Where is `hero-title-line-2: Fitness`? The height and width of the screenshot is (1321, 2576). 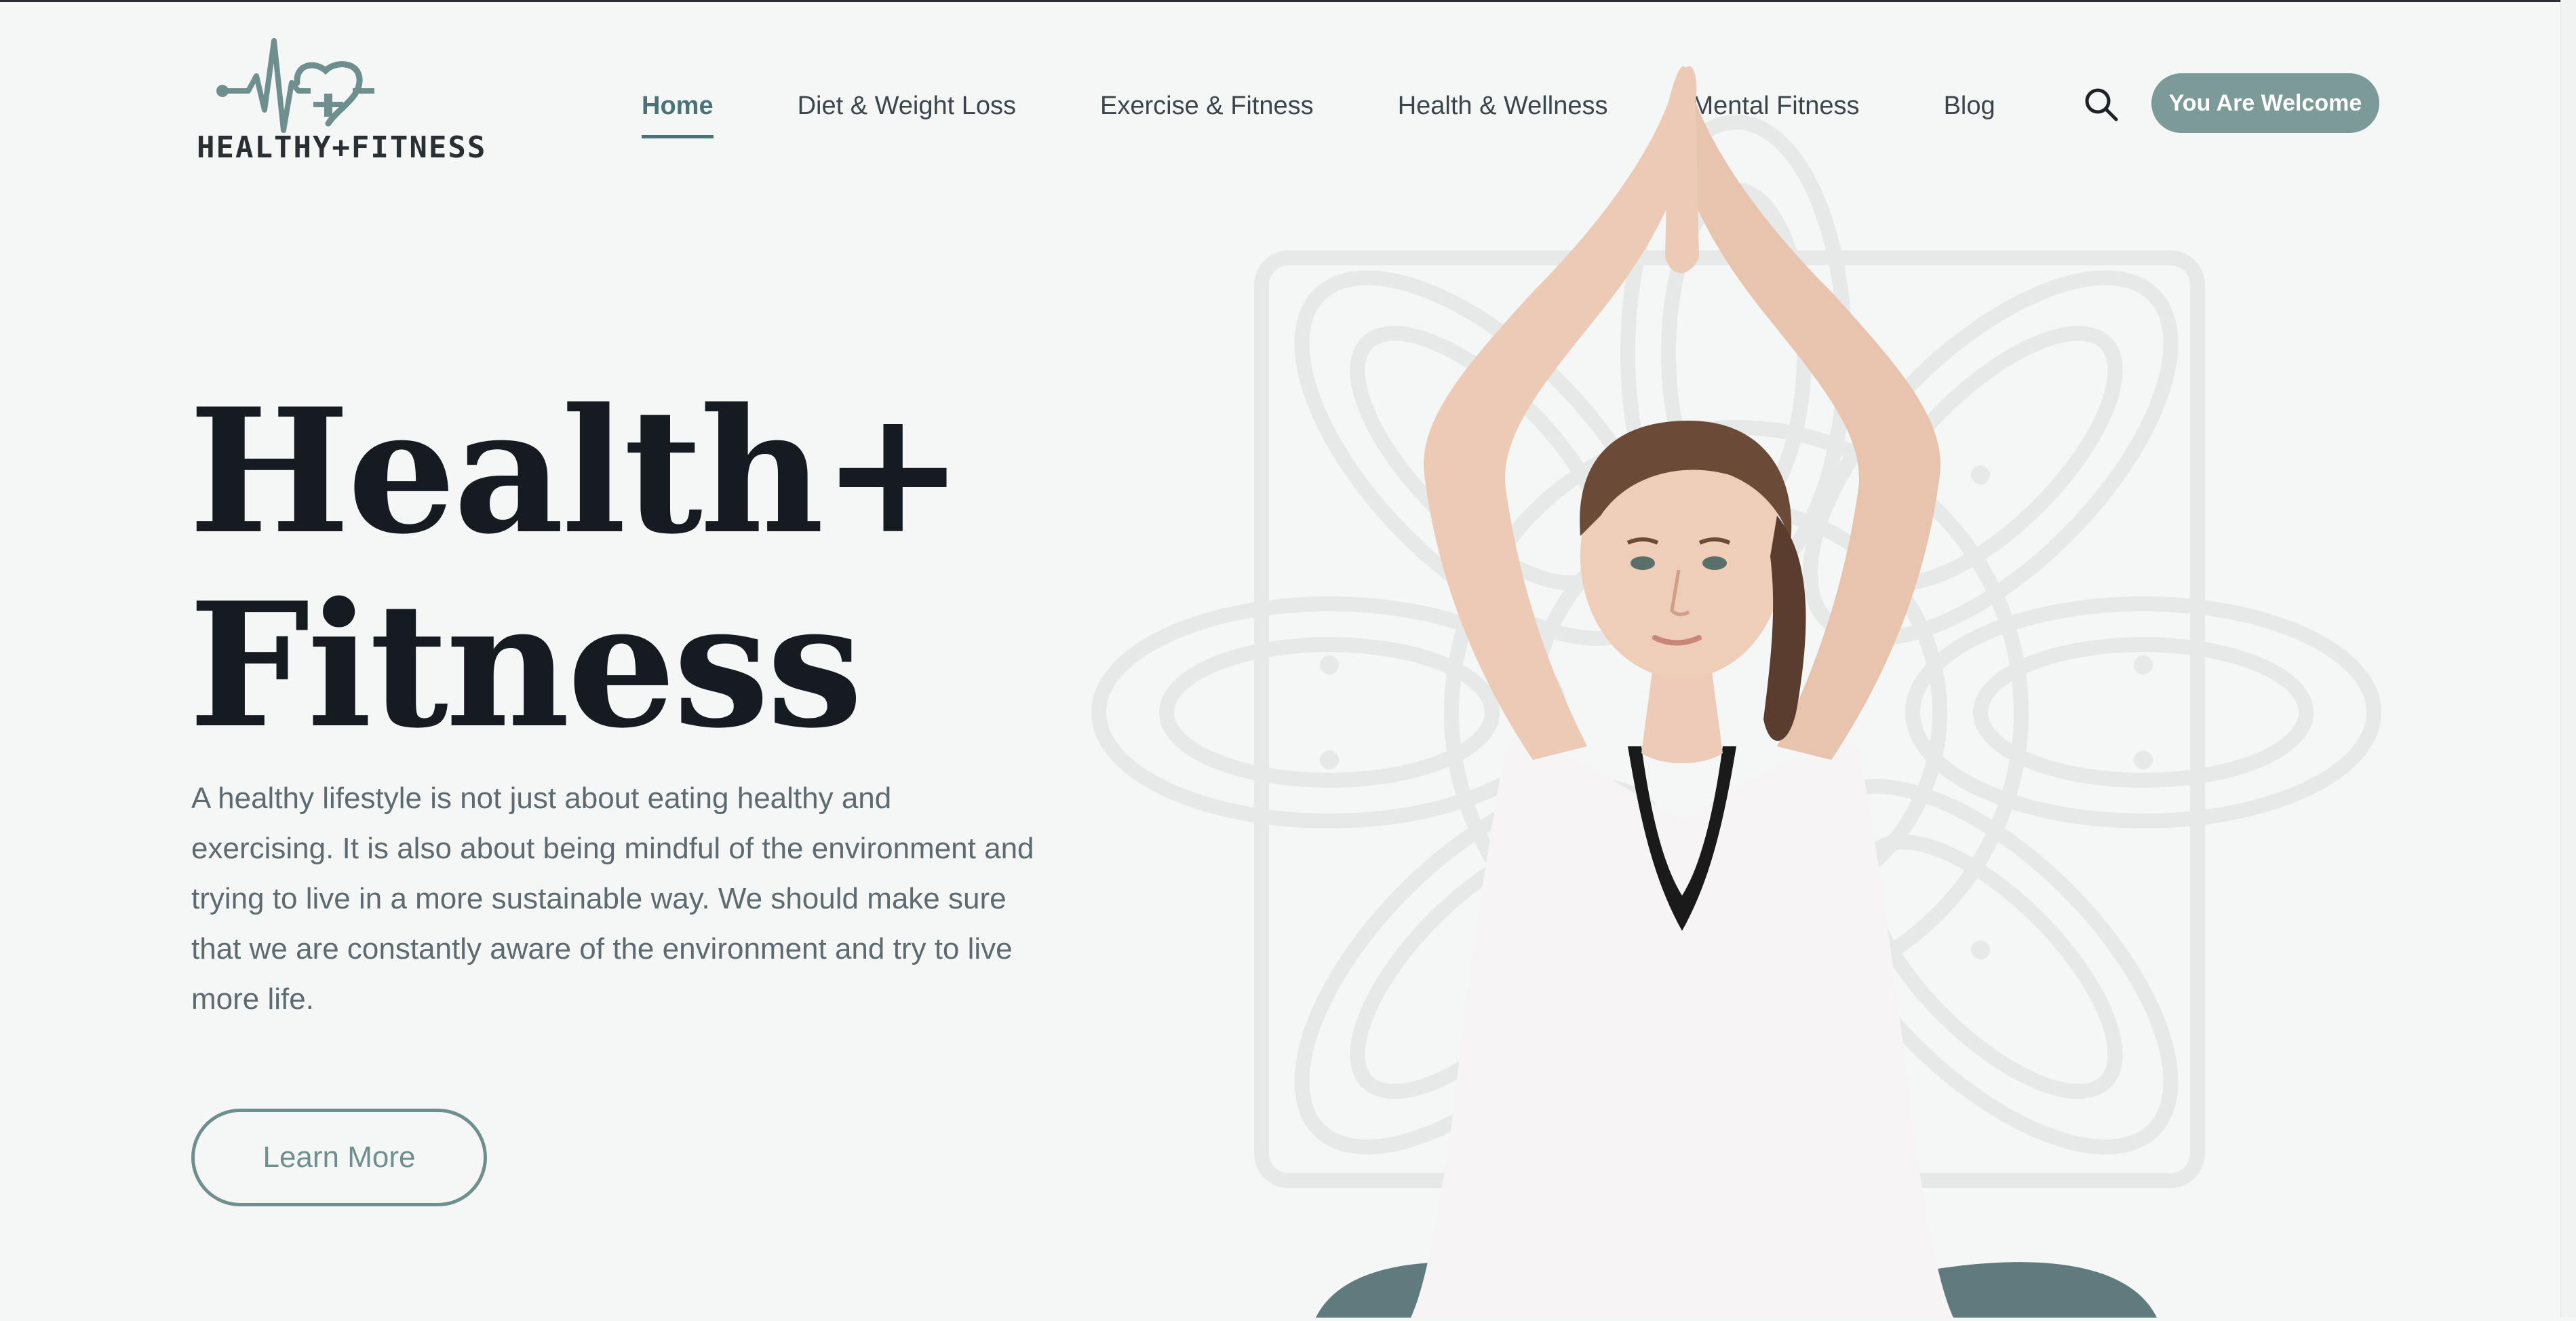
hero-title-line-2: Fitness is located at coordinates (526, 665).